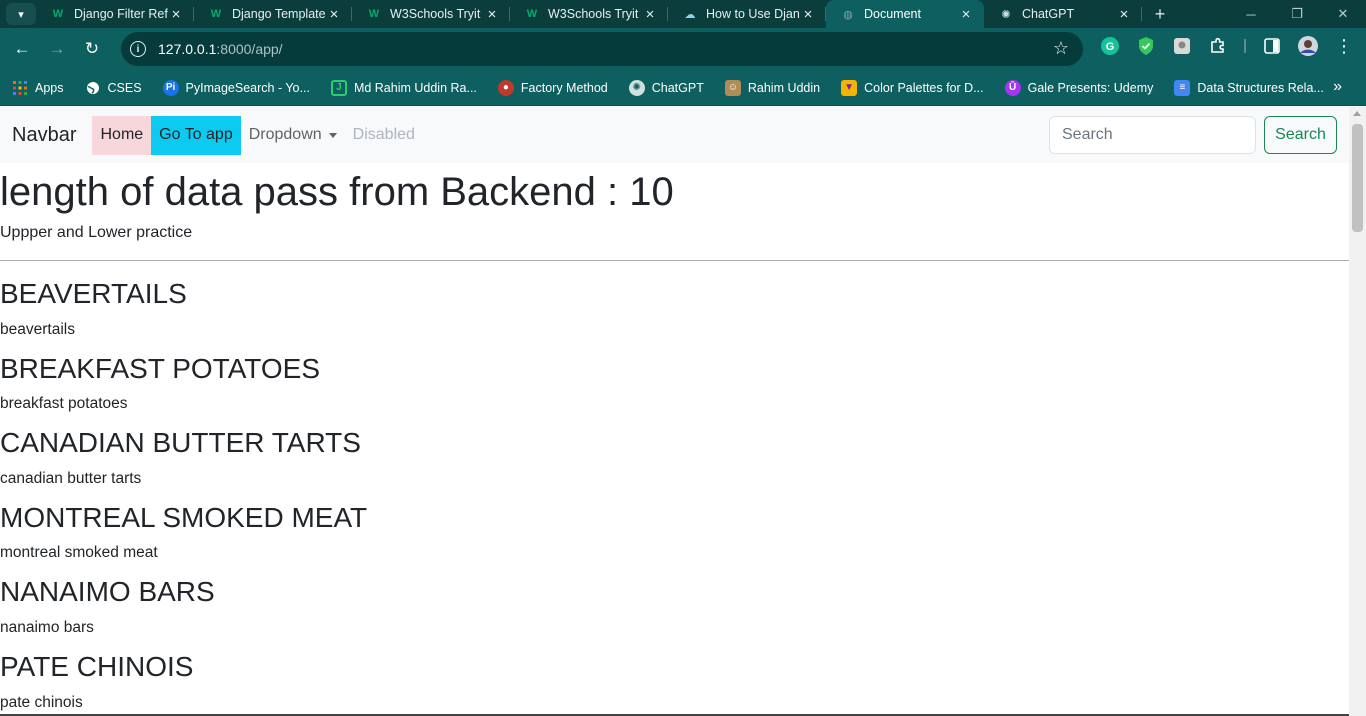 The height and width of the screenshot is (716, 1366). I want to click on tab-label: Document, so click(892, 14).